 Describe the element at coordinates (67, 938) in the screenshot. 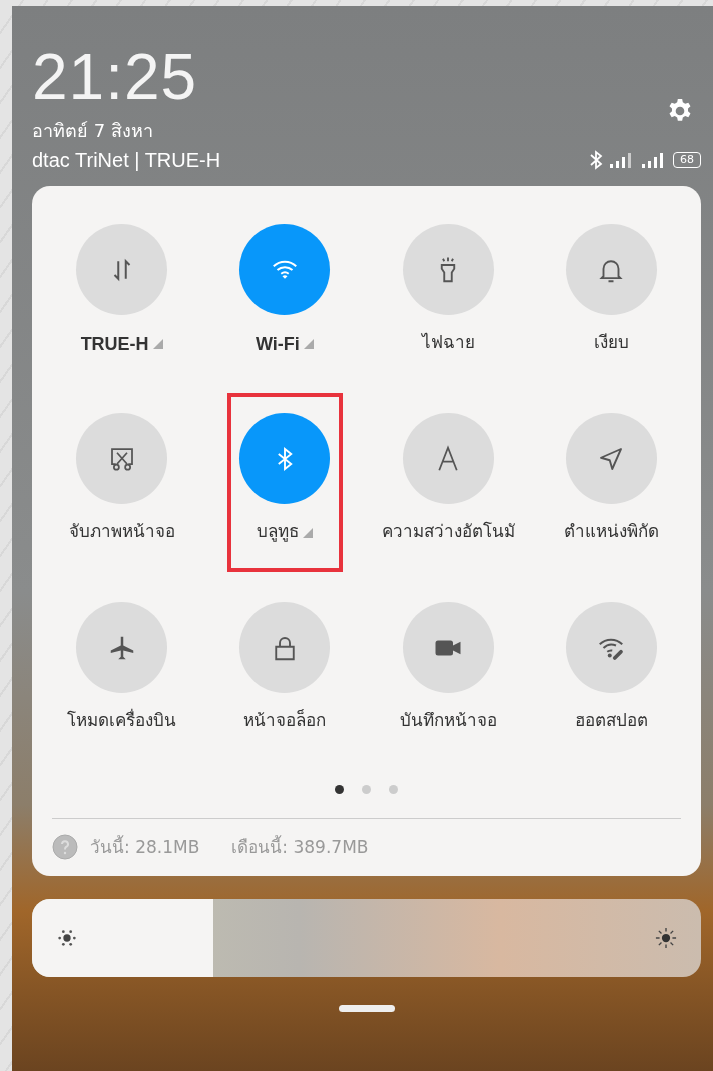

I see `dim-sun-icon` at that location.